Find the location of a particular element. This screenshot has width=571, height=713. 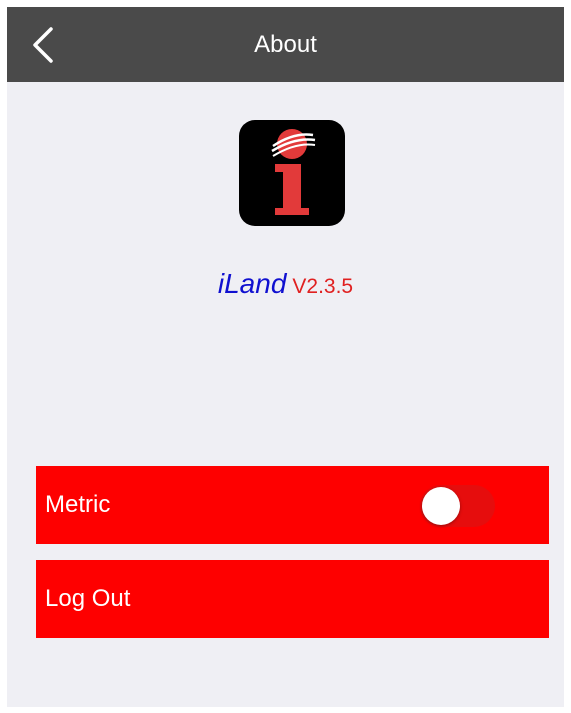

page-title: About is located at coordinates (285, 44).